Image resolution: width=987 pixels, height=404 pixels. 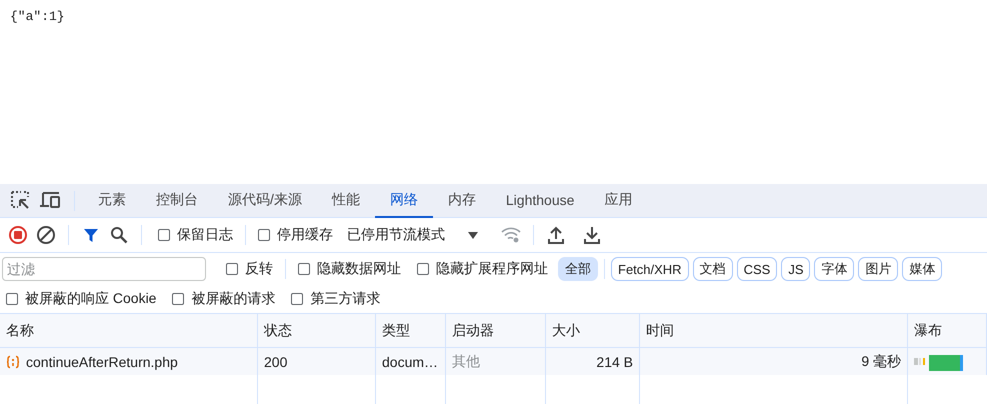 What do you see at coordinates (37, 16) in the screenshot?
I see `response-text: {"a":1}` at bounding box center [37, 16].